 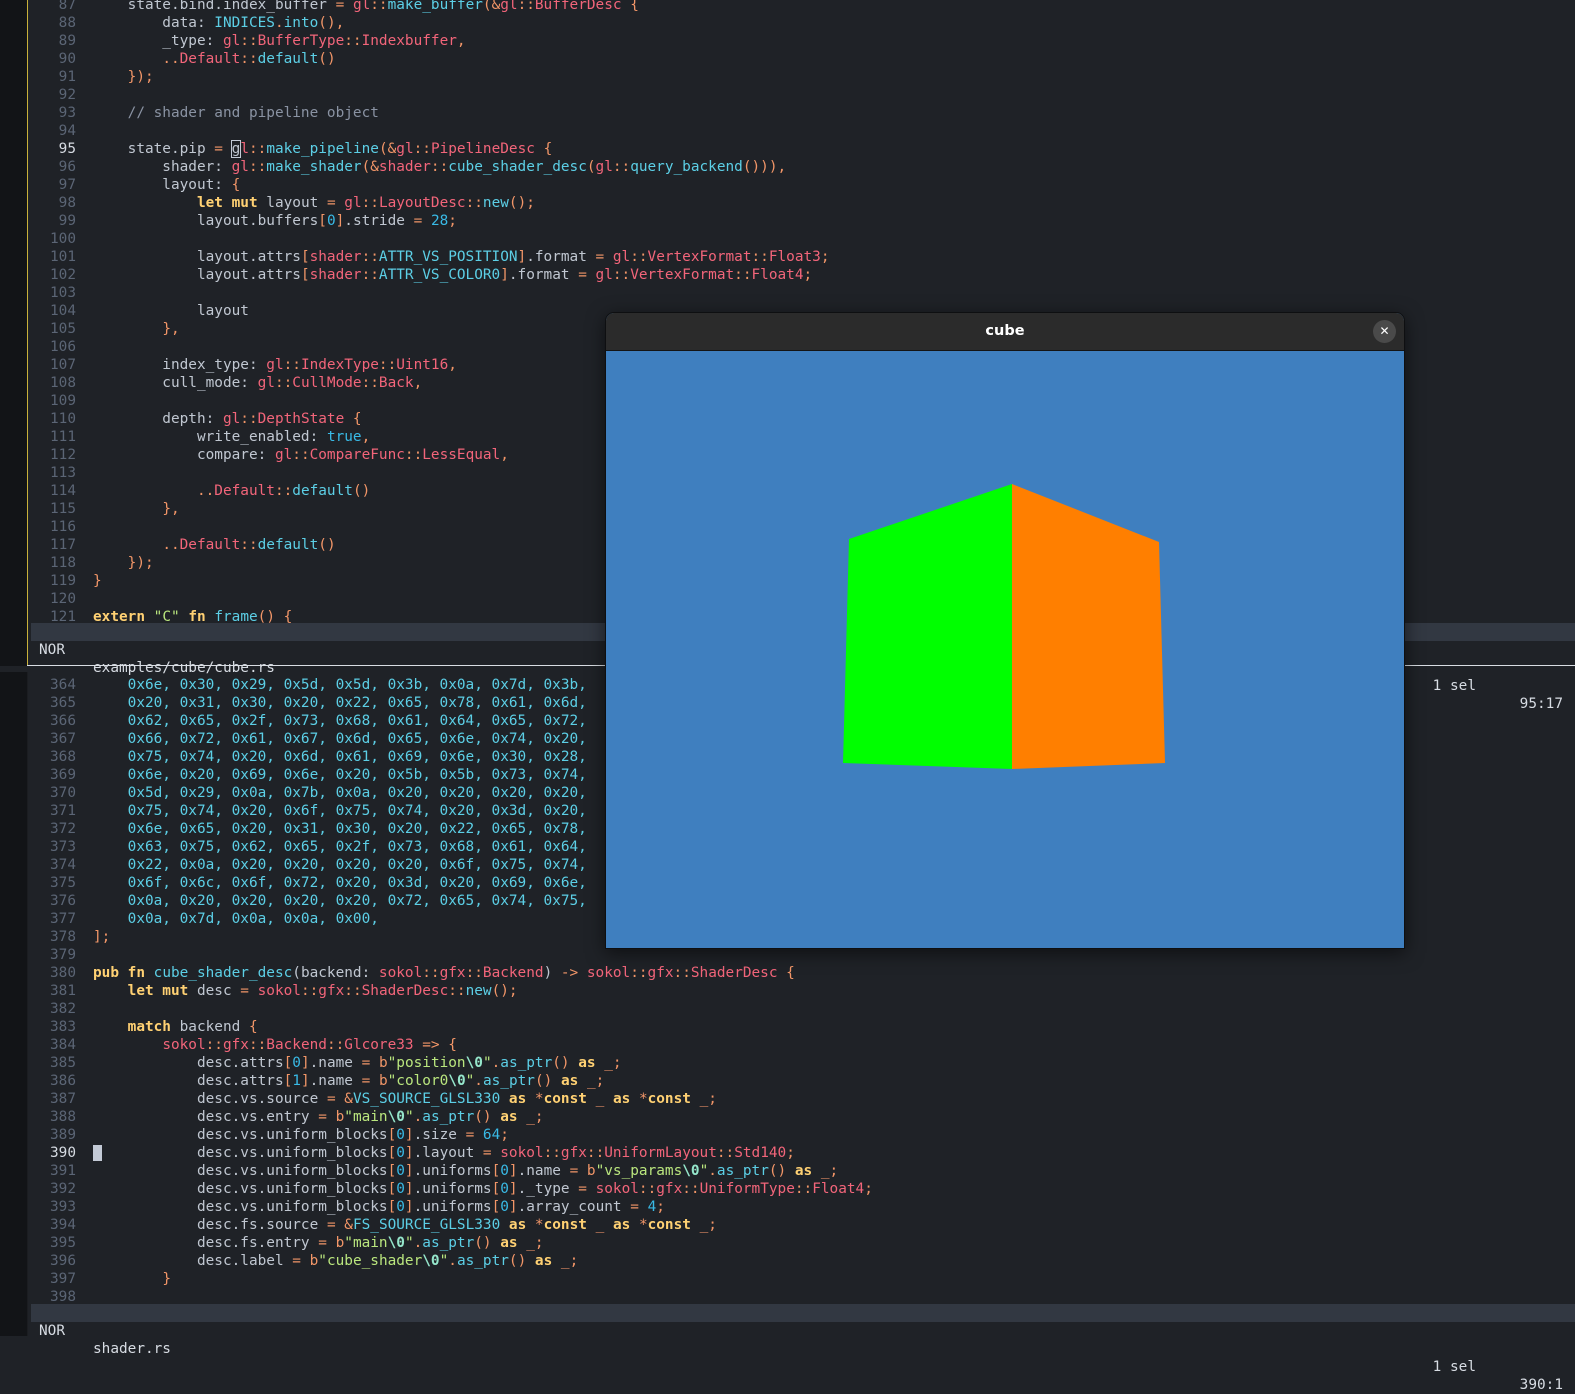 I want to click on code-line: 382, so click(x=803, y=1009).